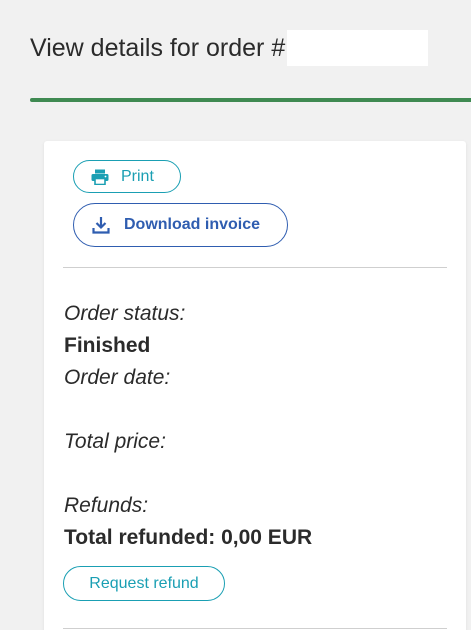 Image resolution: width=471 pixels, height=630 pixels. What do you see at coordinates (254, 410) in the screenshot?
I see `order-date-value` at bounding box center [254, 410].